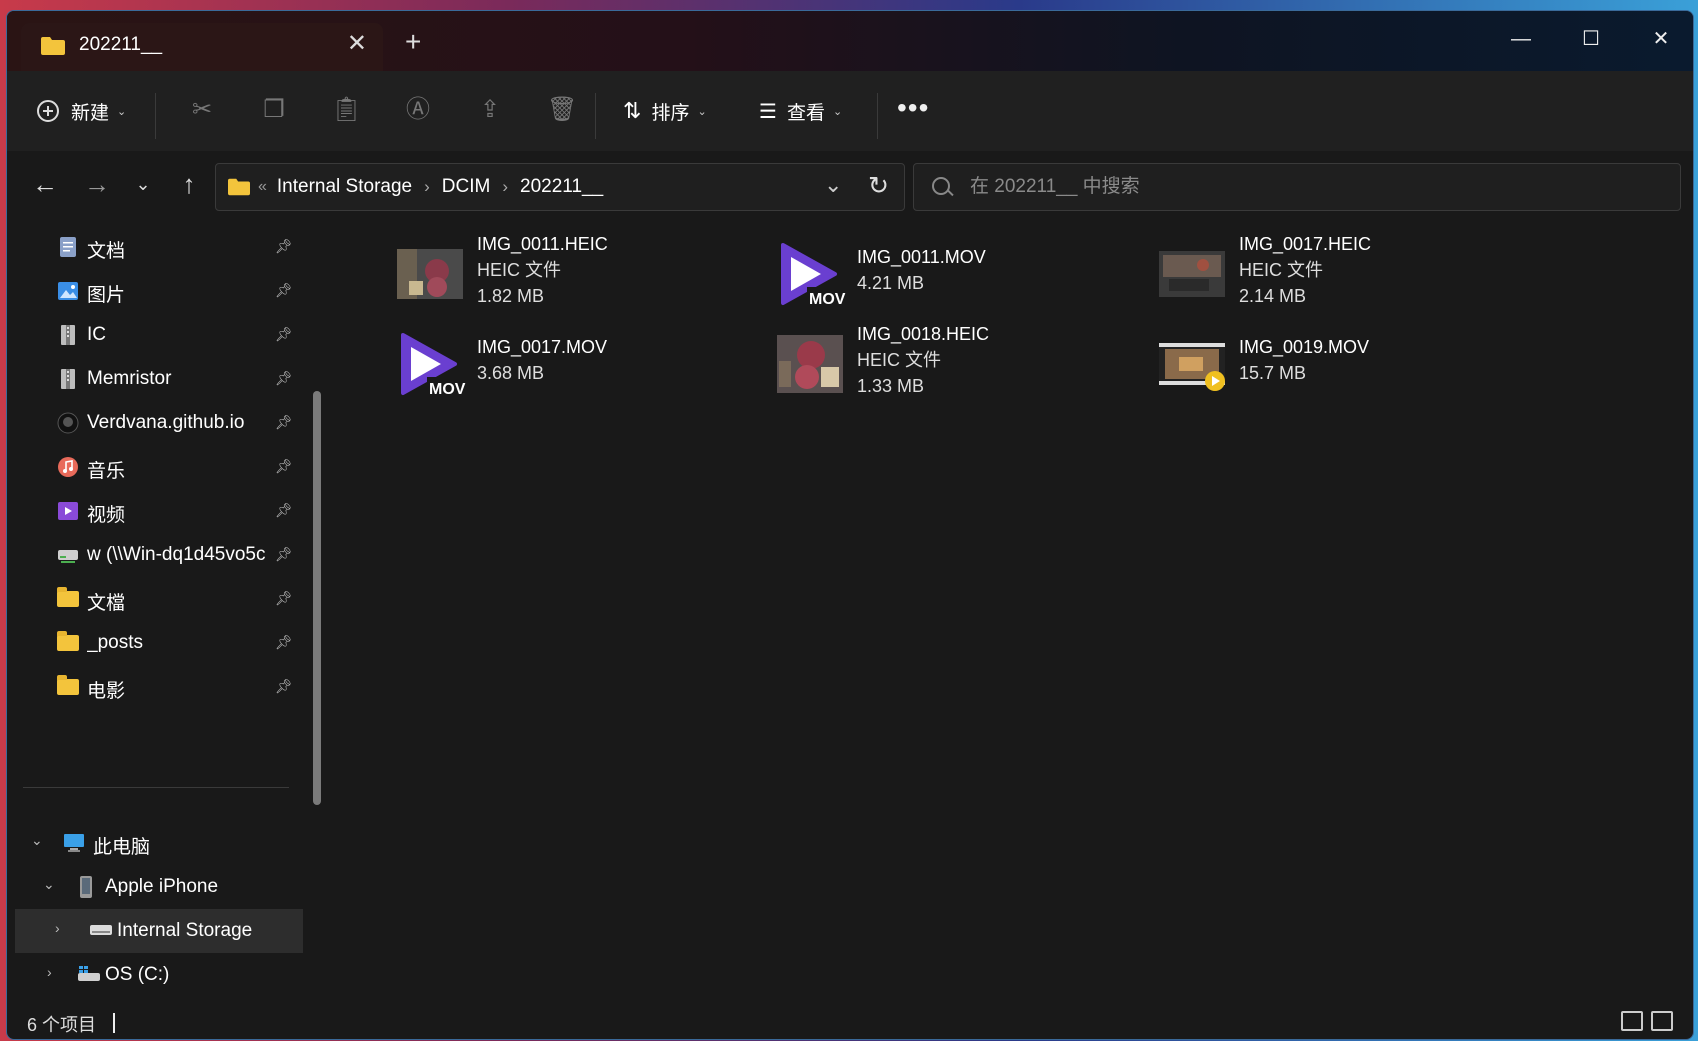 This screenshot has width=1698, height=1041. I want to click on sort-button: ⇅ 排序 ⌄, so click(665, 111).